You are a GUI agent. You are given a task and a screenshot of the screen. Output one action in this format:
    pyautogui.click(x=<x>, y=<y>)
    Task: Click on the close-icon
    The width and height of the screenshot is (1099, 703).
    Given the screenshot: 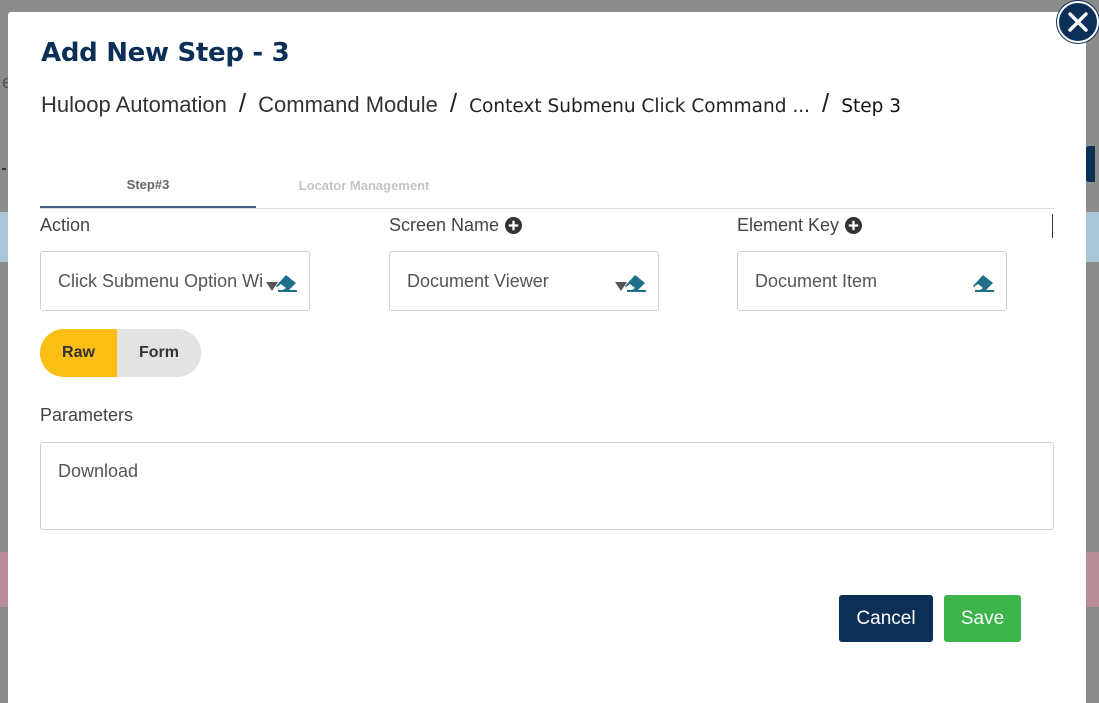 What is the action you would take?
    pyautogui.click(x=1078, y=22)
    